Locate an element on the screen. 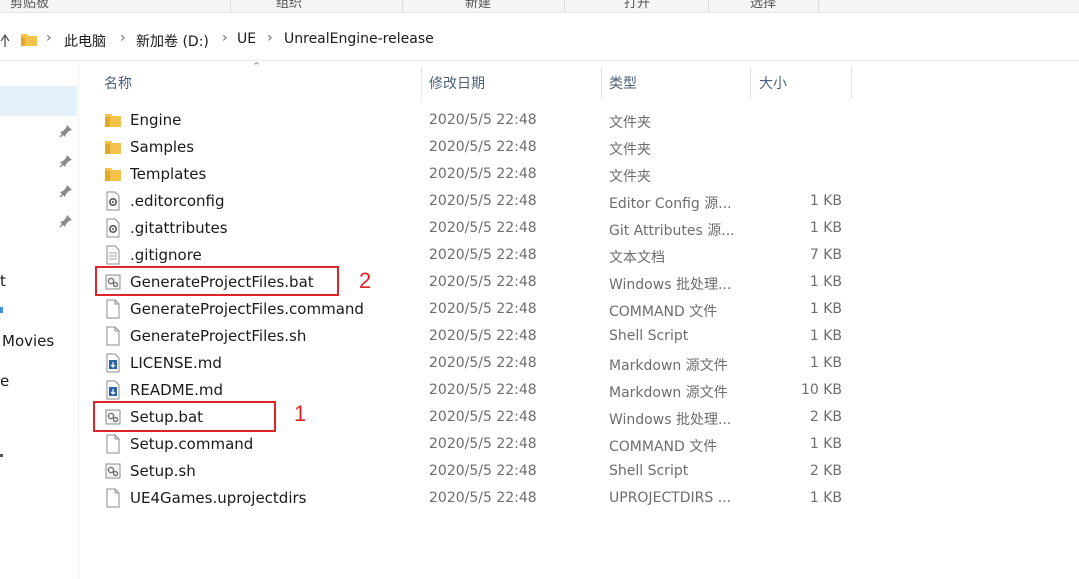 The width and height of the screenshot is (1079, 579). navigation-pane: t Movies e is located at coordinates (39, 320).